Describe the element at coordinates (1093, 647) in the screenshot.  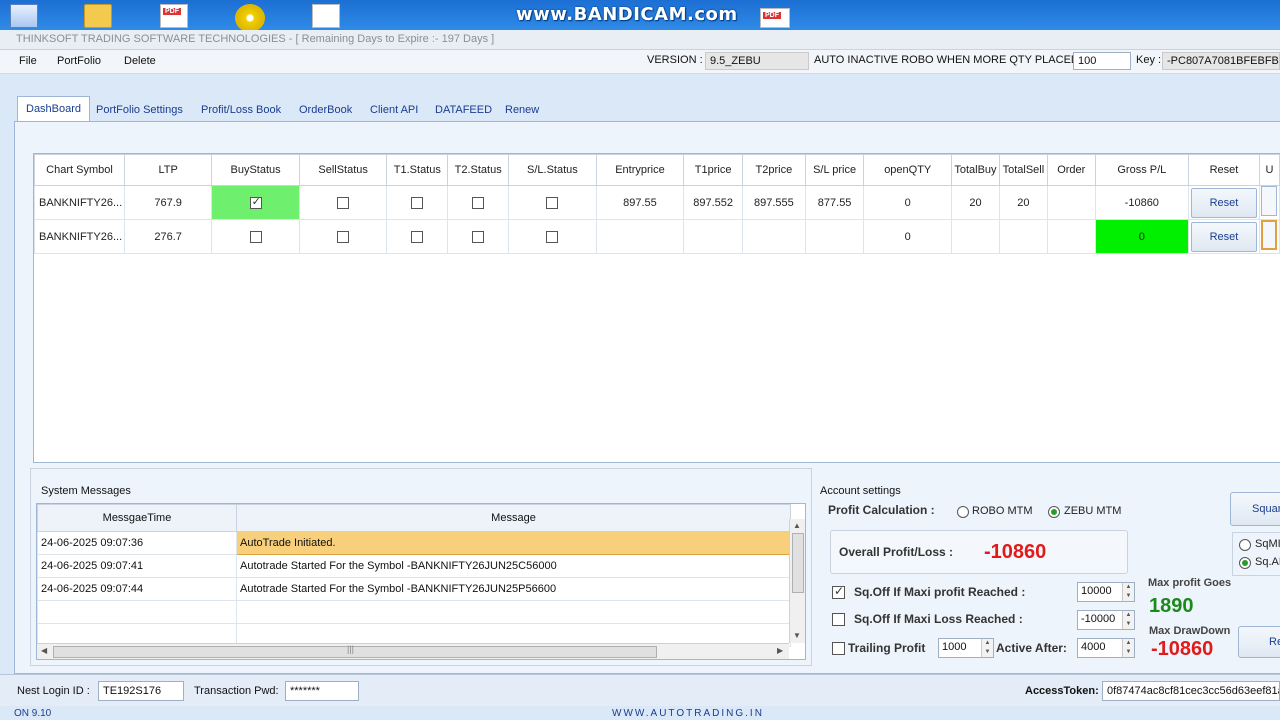
I see `active-after-value: 4000` at that location.